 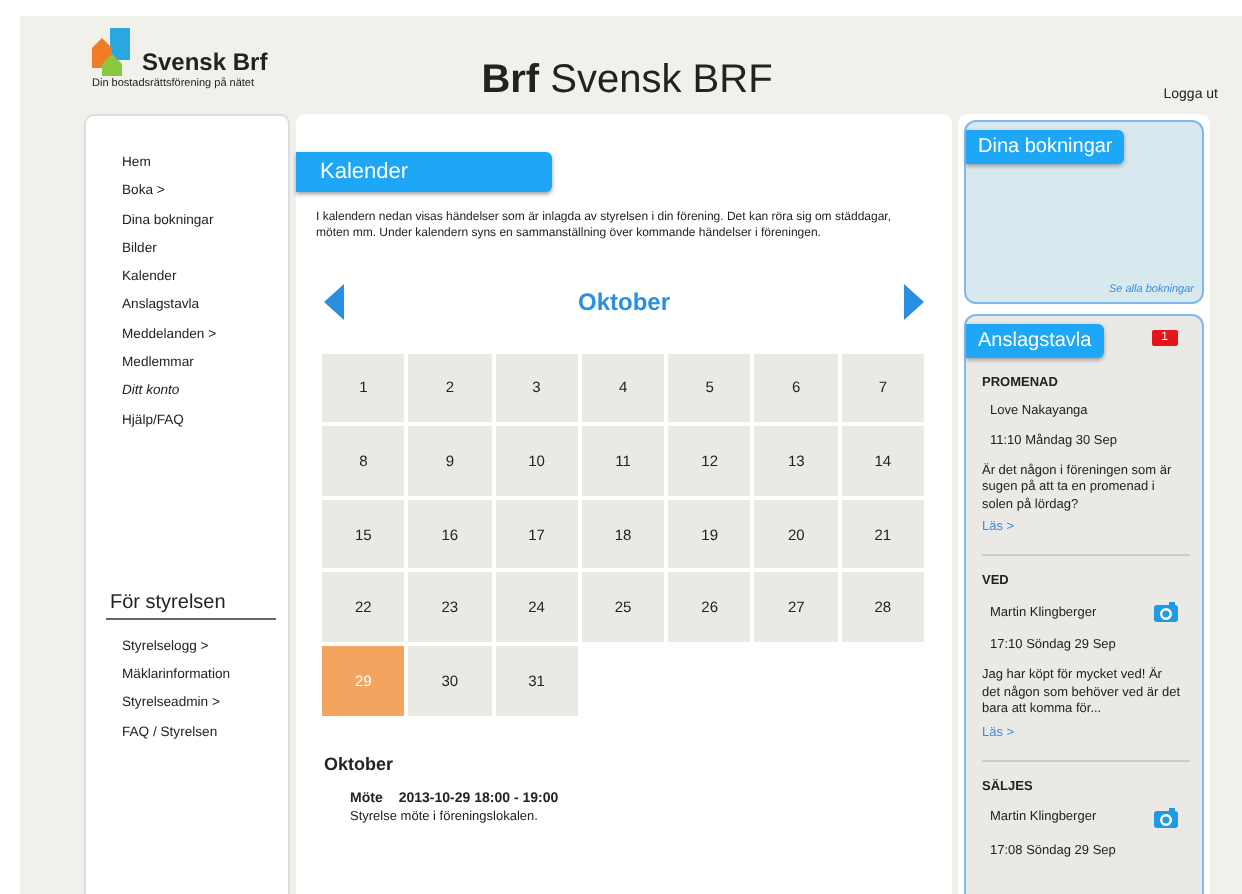 I want to click on houses-logo-icon, so click(x=114, y=52).